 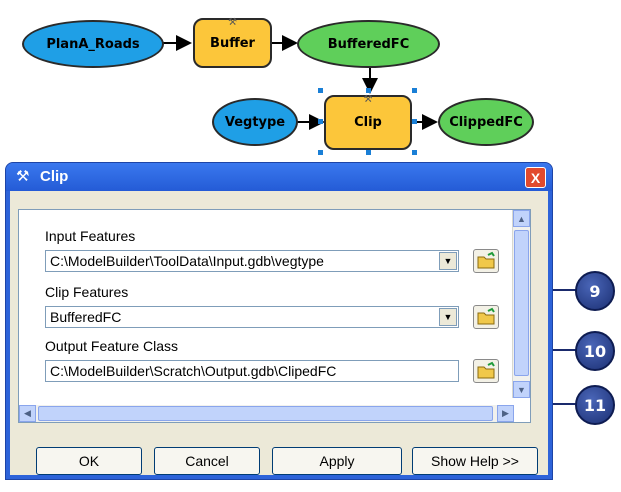 What do you see at coordinates (521, 218) in the screenshot?
I see `scroll-up-icon: ▲` at bounding box center [521, 218].